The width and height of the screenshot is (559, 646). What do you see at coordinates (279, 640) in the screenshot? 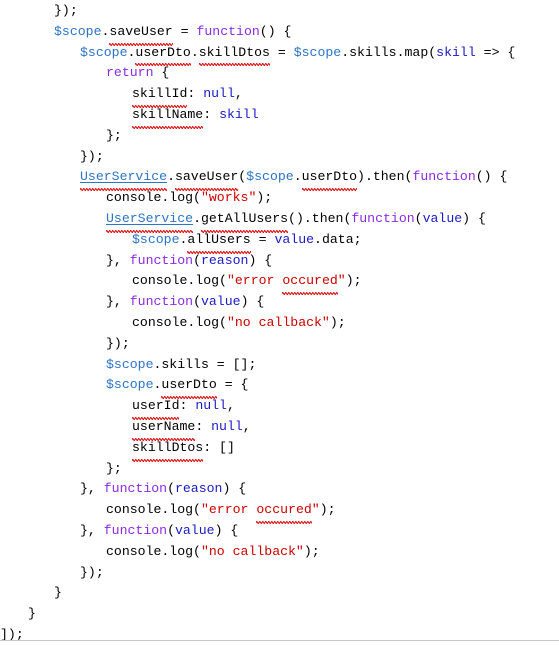
I see `horizontal-divider` at bounding box center [279, 640].